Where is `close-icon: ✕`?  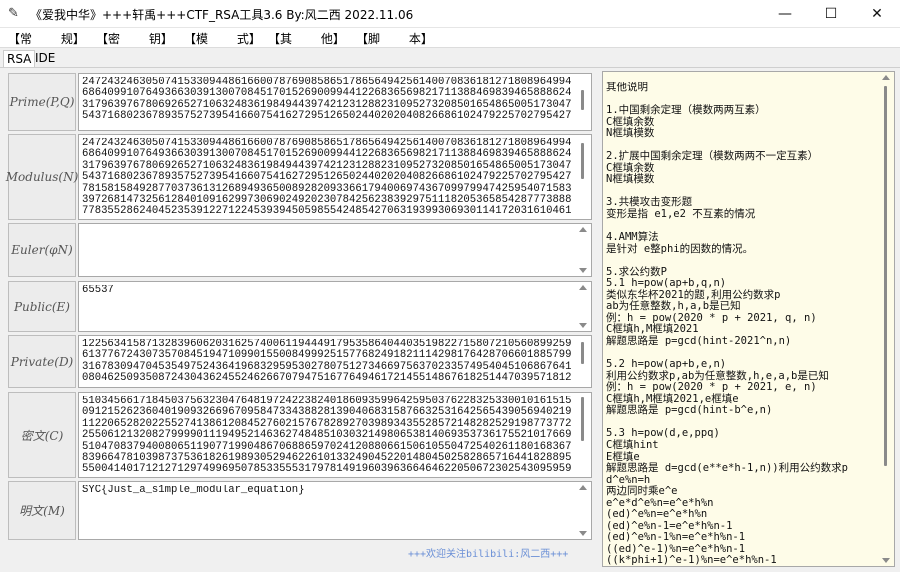
close-icon: ✕ is located at coordinates (877, 14).